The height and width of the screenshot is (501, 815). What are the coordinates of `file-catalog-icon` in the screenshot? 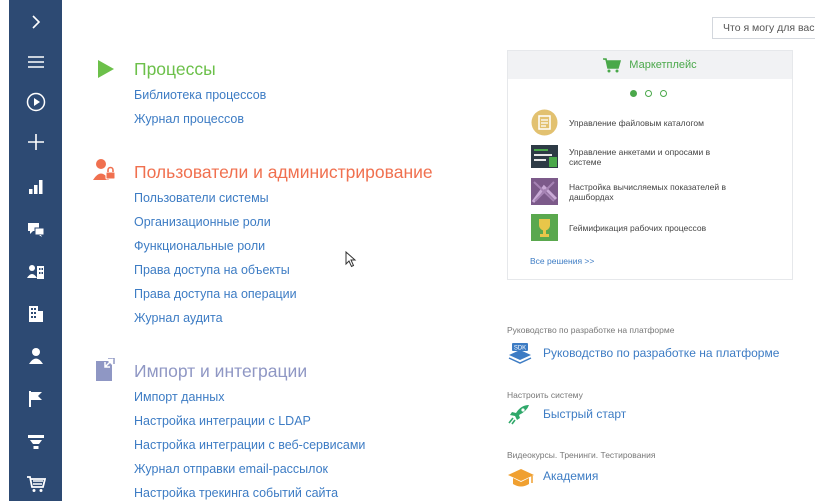 It's located at (544, 122).